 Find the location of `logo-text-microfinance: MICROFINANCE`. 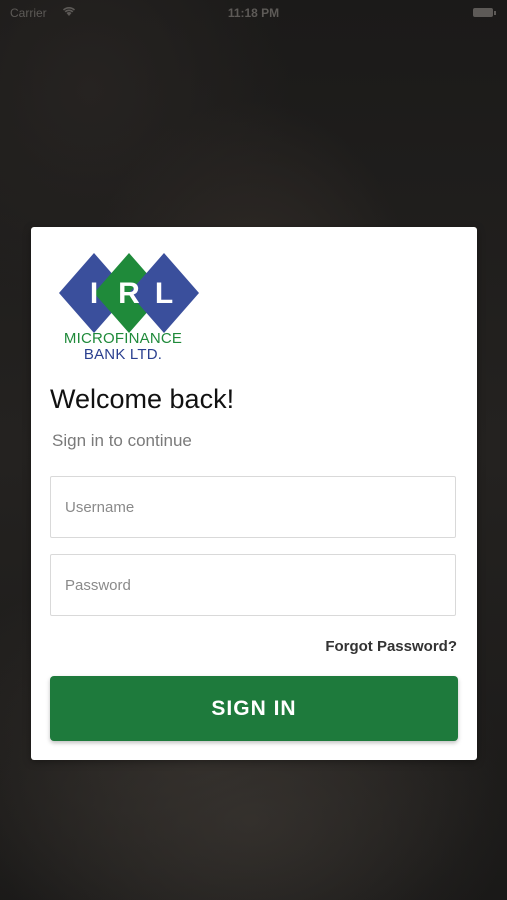

logo-text-microfinance: MICROFINANCE is located at coordinates (123, 338).